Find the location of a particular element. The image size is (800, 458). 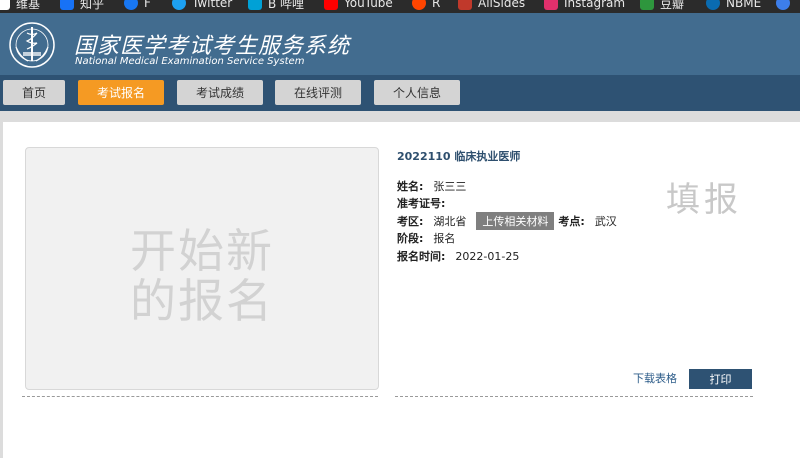

tab-home: 首页 is located at coordinates (34, 92).